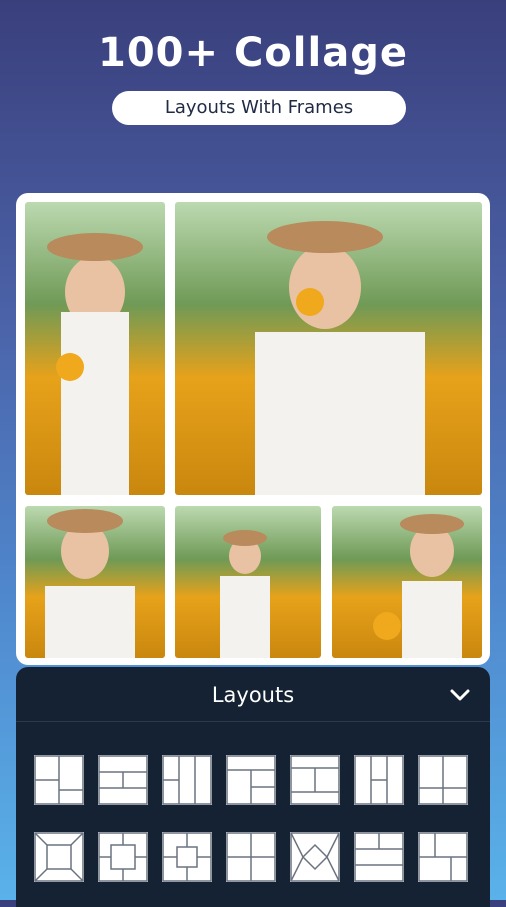  I want to click on headline-title: 100+ Collage, so click(253, 53).